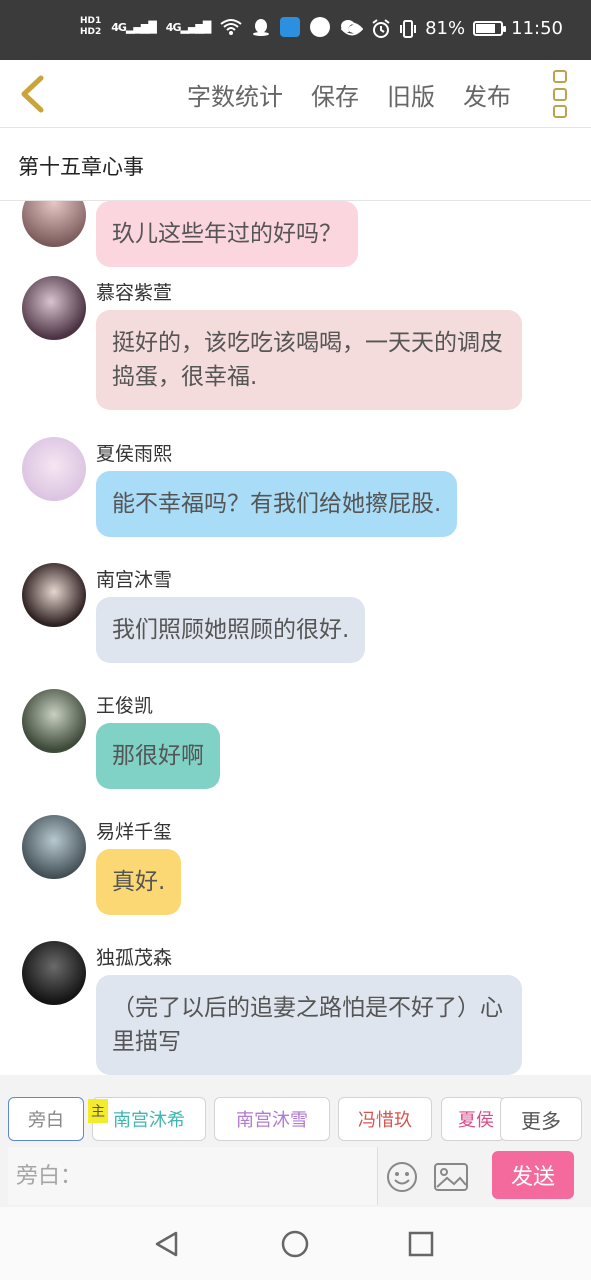  What do you see at coordinates (309, 1025) in the screenshot?
I see `message-bubble: （完了以后的追妻之路怕是不好了）心里描写` at bounding box center [309, 1025].